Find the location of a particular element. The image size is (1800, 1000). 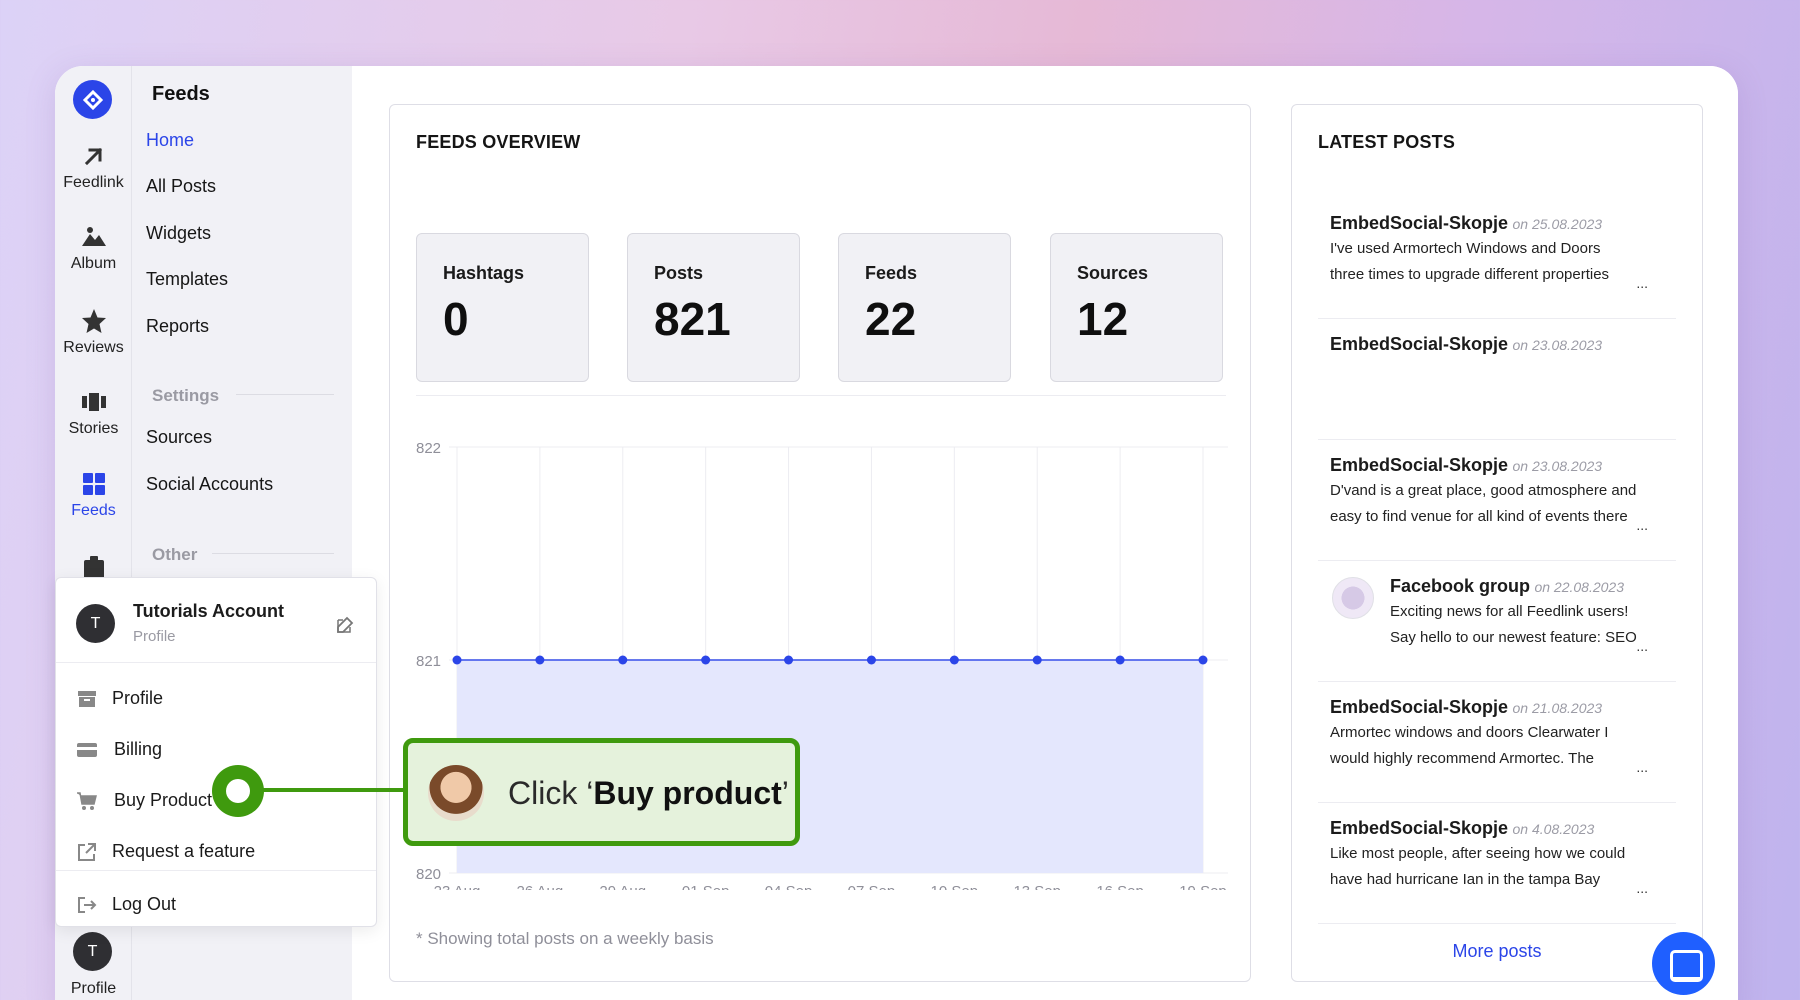

stat-label: Posts is located at coordinates (679, 273).